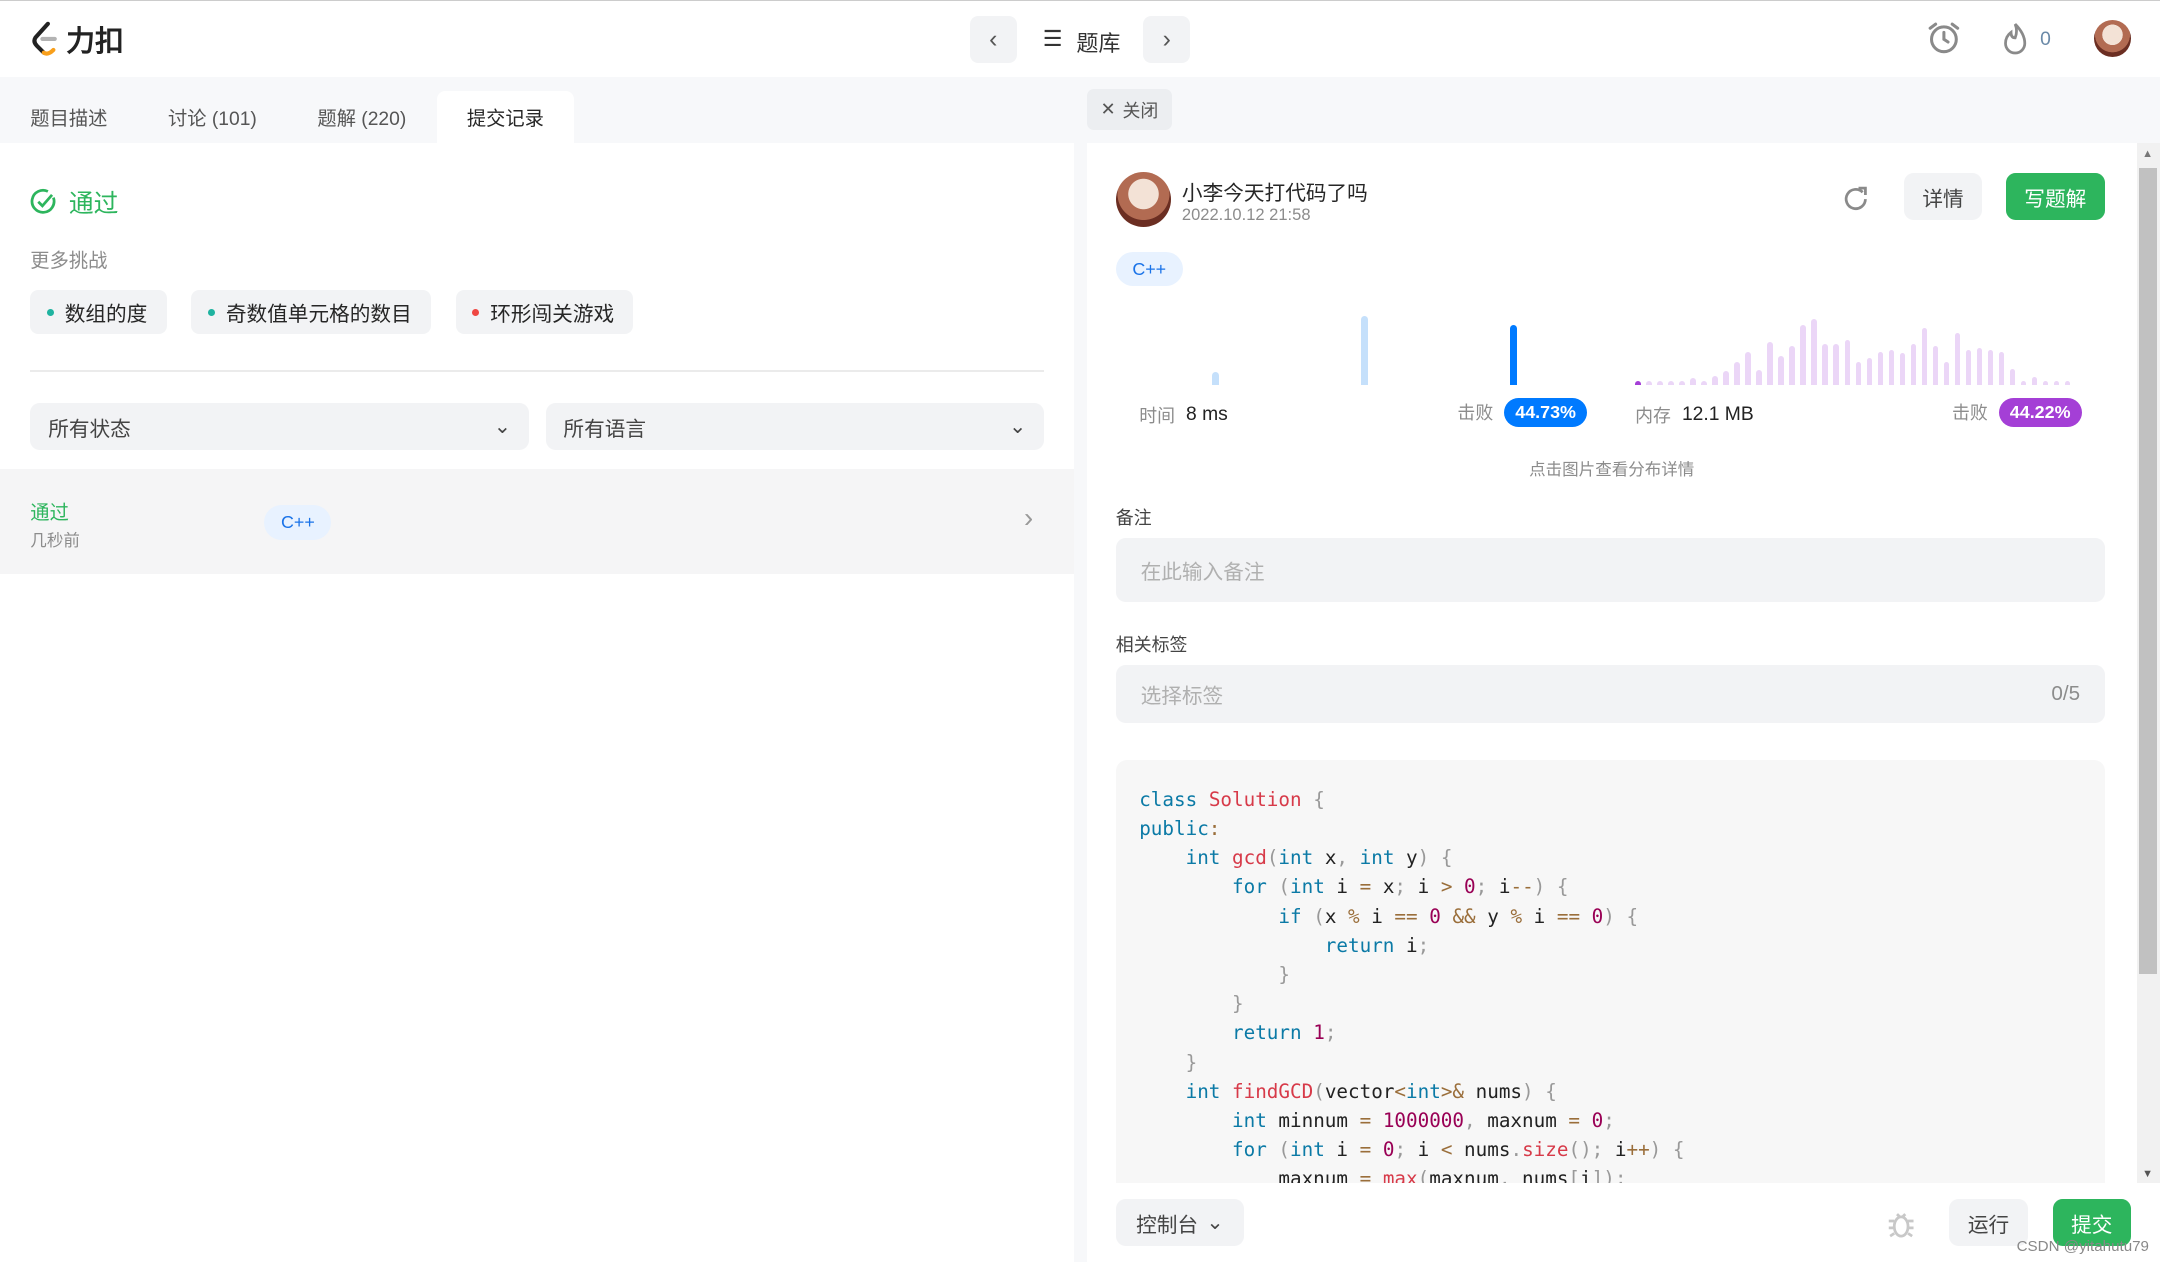 This screenshot has width=2160, height=1262. Describe the element at coordinates (1446, 887) in the screenshot. I see `code-token: >` at that location.